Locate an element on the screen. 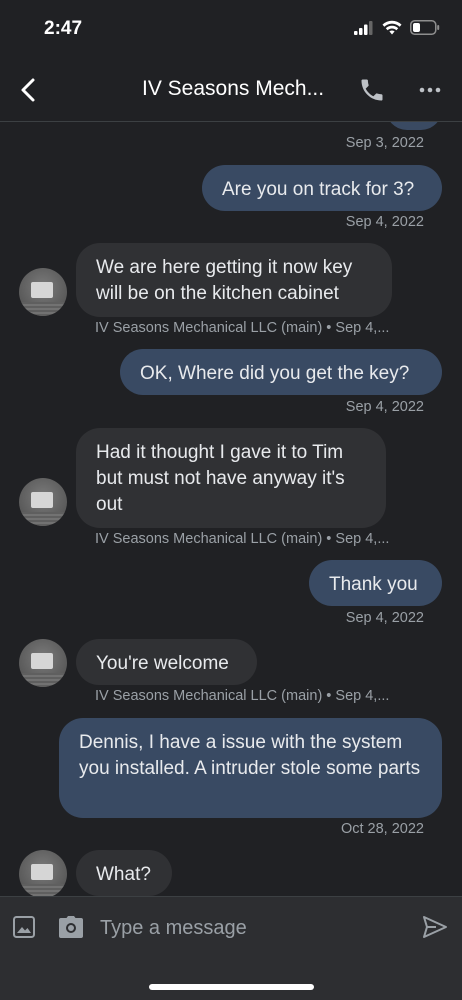 This screenshot has height=1000, width=462. outgoing-message-bubble: OK, Where did you get the key? is located at coordinates (281, 372).